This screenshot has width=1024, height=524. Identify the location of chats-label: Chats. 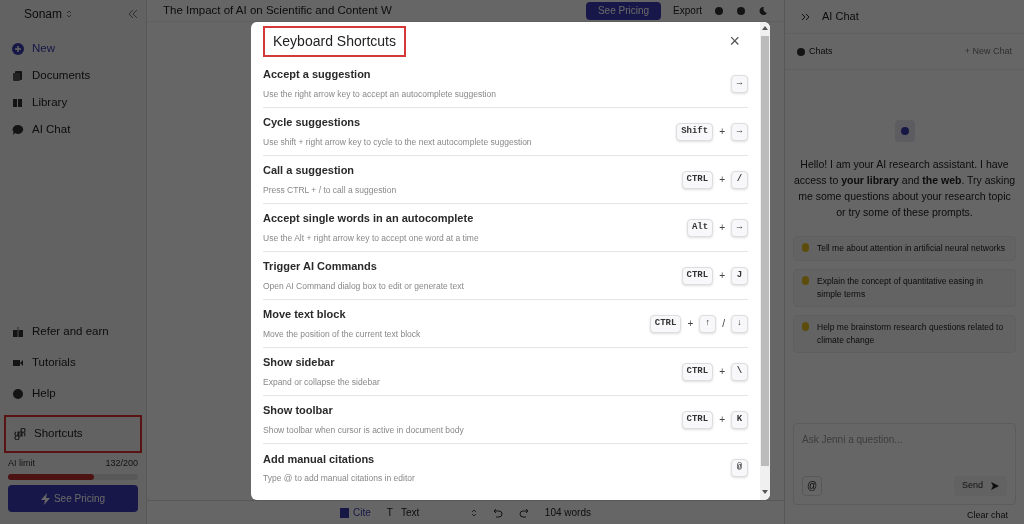
(821, 51).